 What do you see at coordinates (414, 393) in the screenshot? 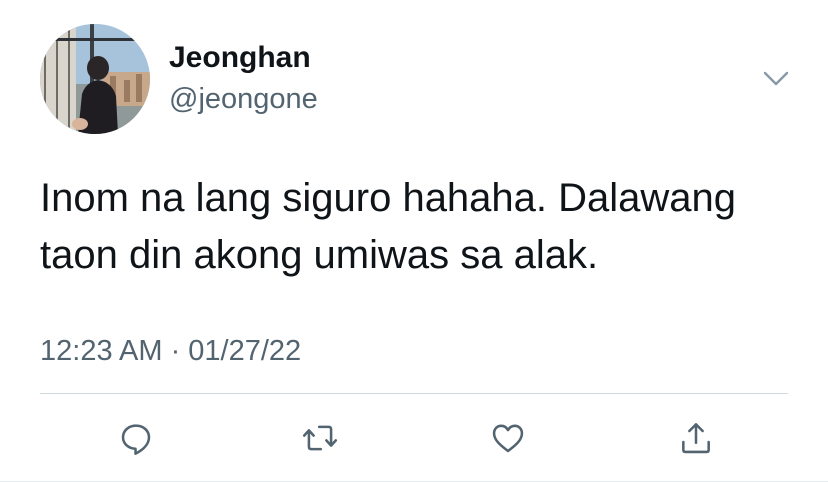
I see `divider` at bounding box center [414, 393].